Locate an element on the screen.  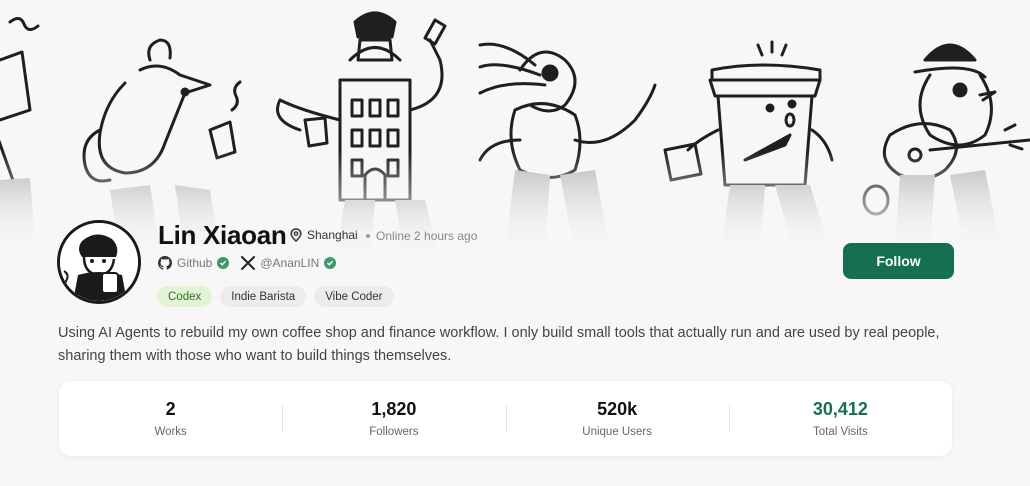
avatar is located at coordinates (99, 262).